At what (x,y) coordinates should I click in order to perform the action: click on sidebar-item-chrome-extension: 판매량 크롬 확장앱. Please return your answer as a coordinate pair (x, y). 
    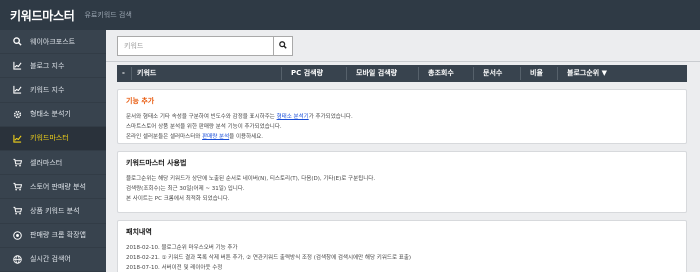
    Looking at the image, I should click on (53, 236).